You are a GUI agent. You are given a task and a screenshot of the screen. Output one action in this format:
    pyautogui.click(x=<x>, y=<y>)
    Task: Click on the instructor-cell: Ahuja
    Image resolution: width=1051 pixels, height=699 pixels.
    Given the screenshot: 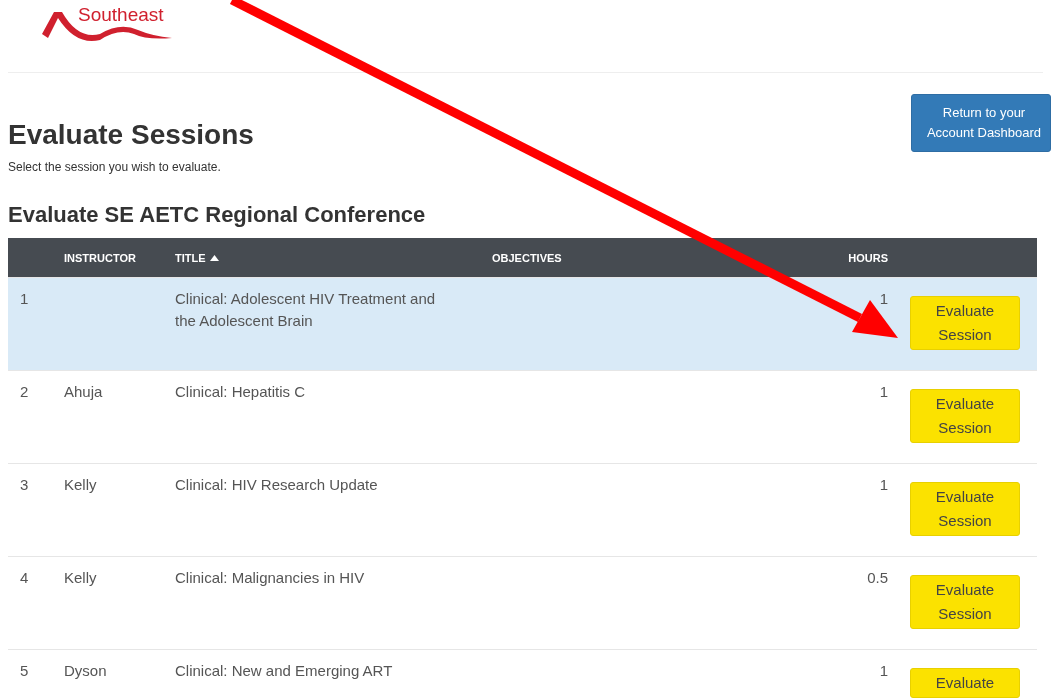 What is the action you would take?
    pyautogui.click(x=83, y=391)
    